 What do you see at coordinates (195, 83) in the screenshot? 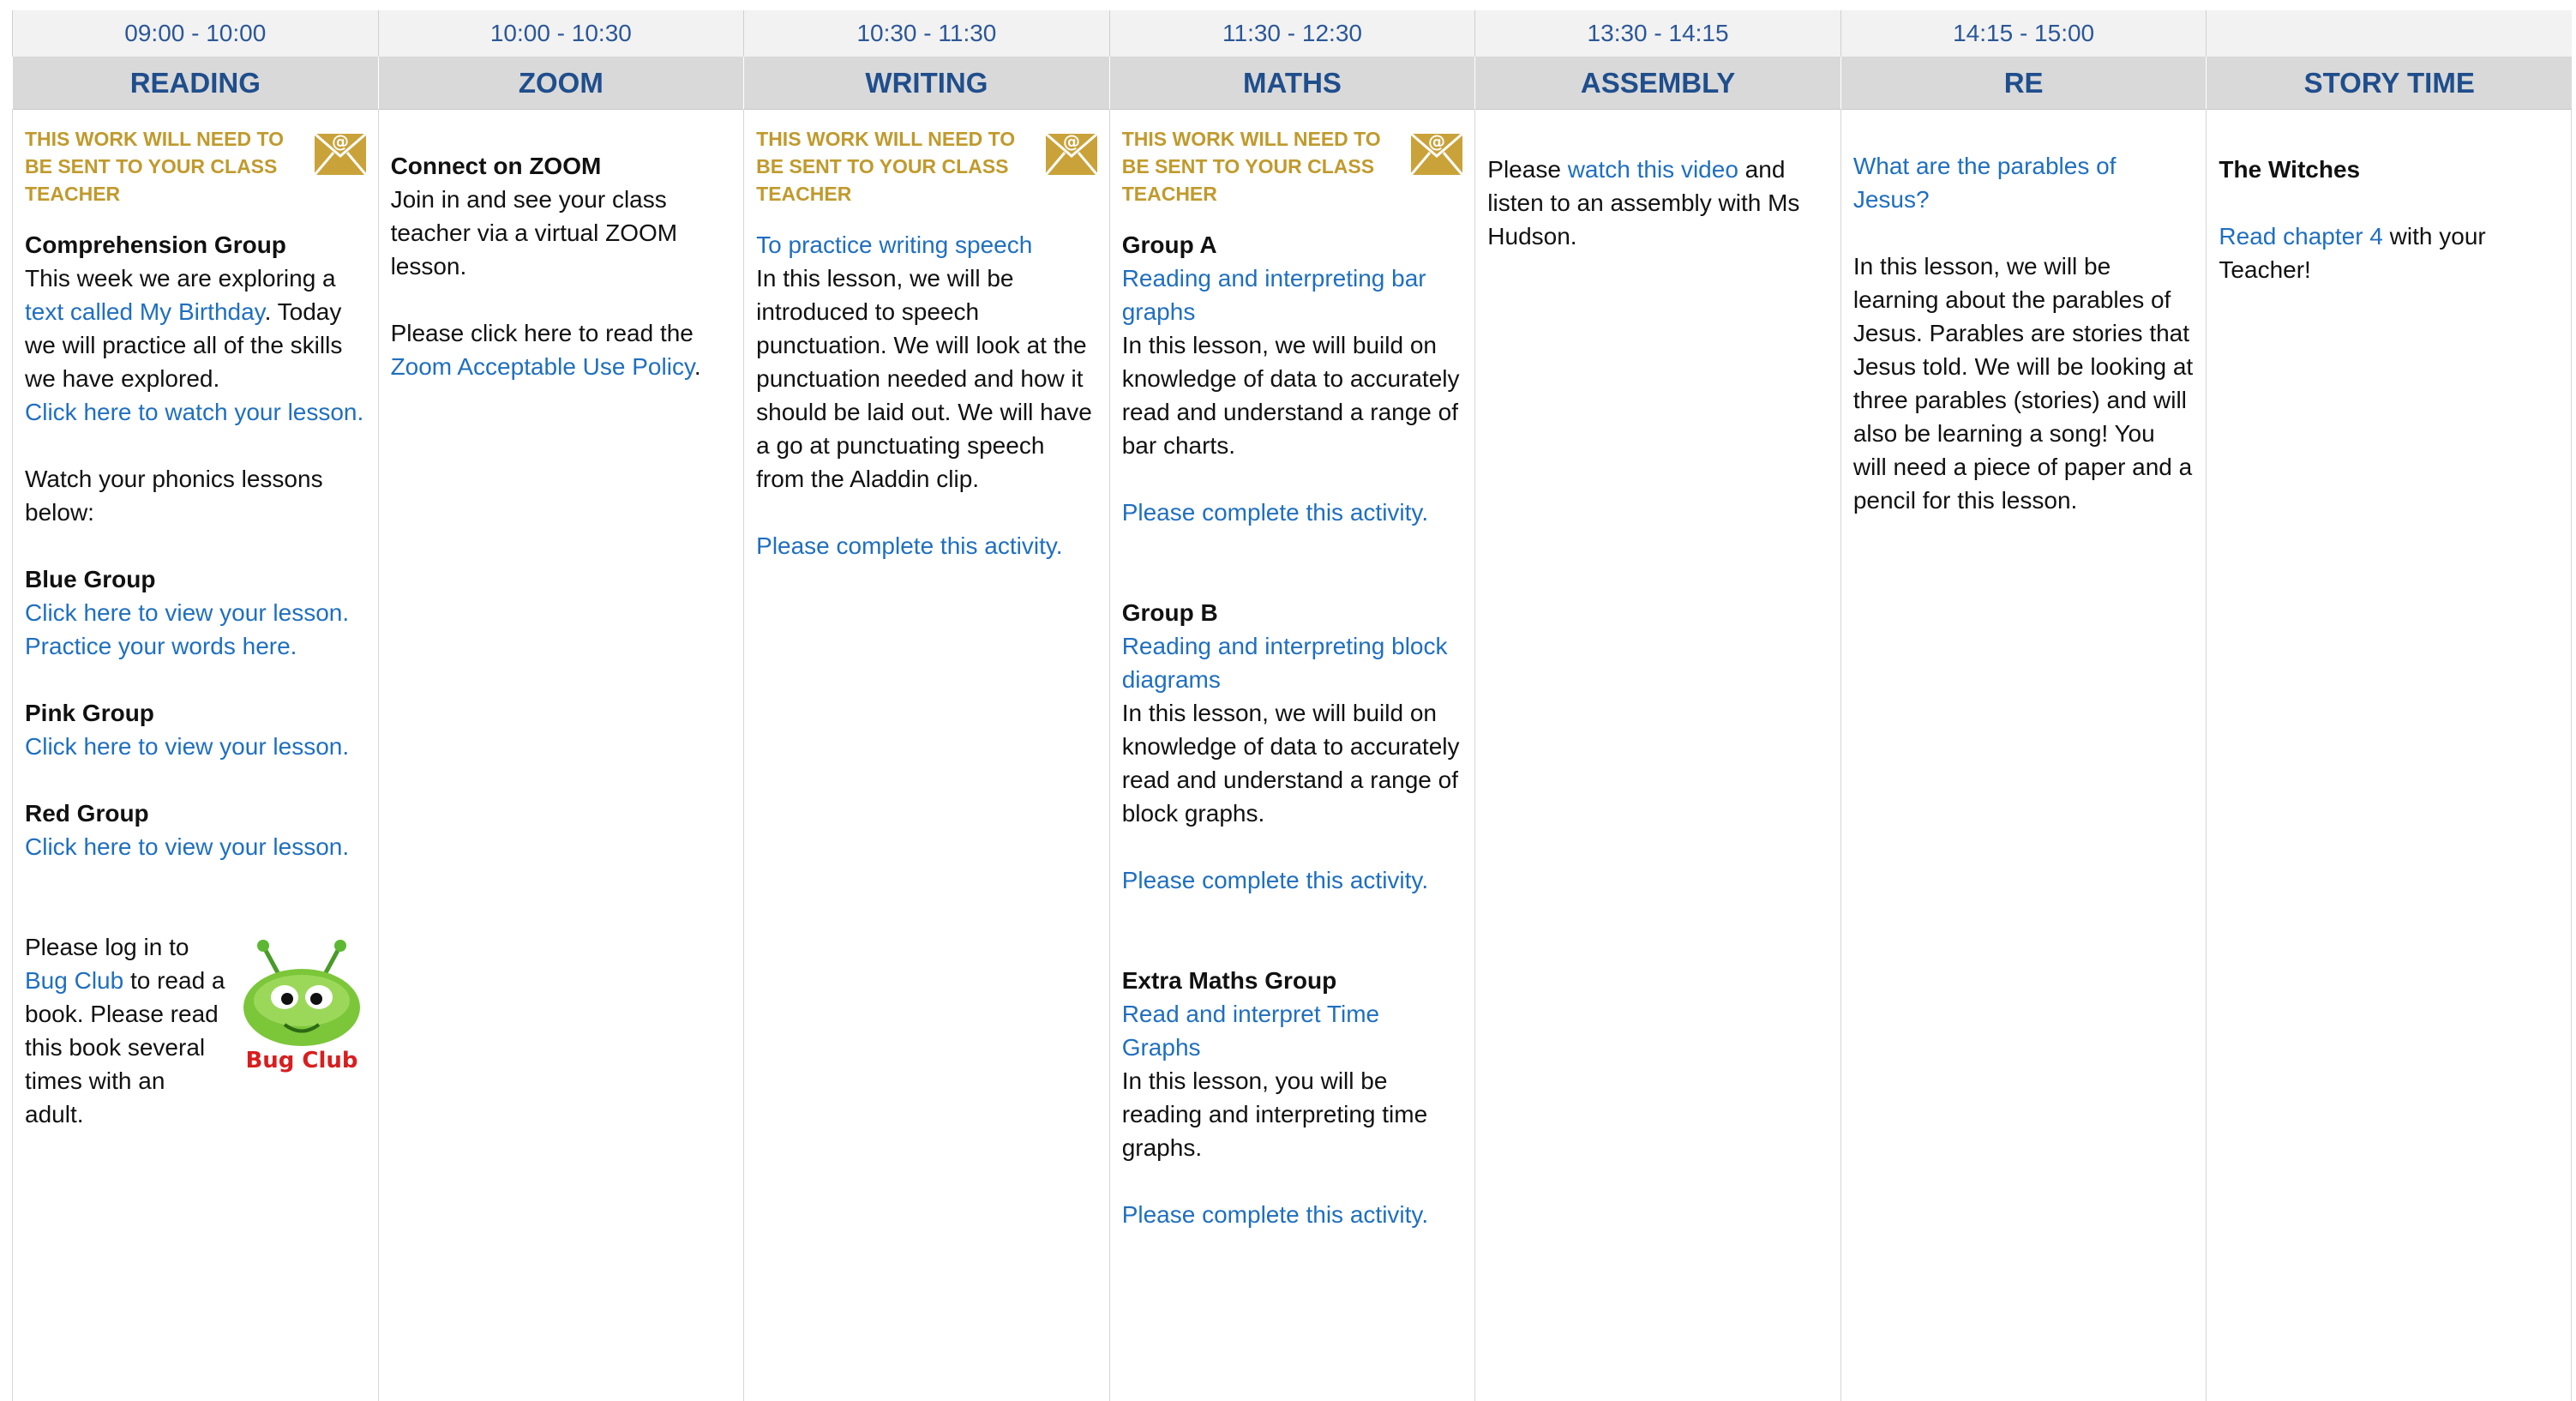
I see `subject-header-reading: READING` at bounding box center [195, 83].